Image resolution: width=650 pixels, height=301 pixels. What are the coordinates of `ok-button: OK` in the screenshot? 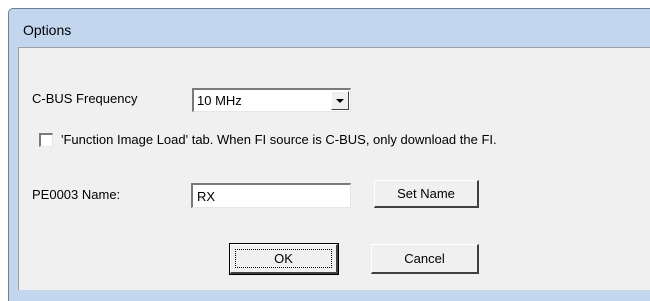 It's located at (284, 259).